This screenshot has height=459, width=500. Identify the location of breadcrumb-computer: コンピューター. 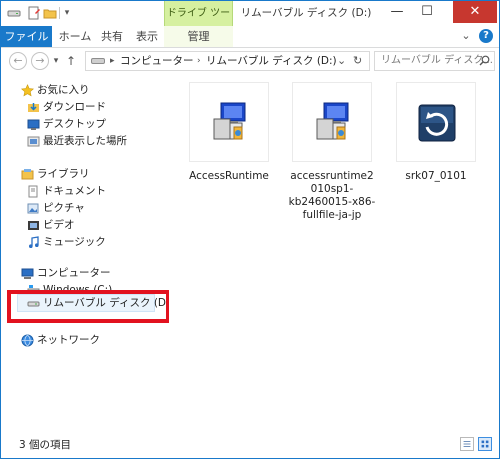
(157, 61).